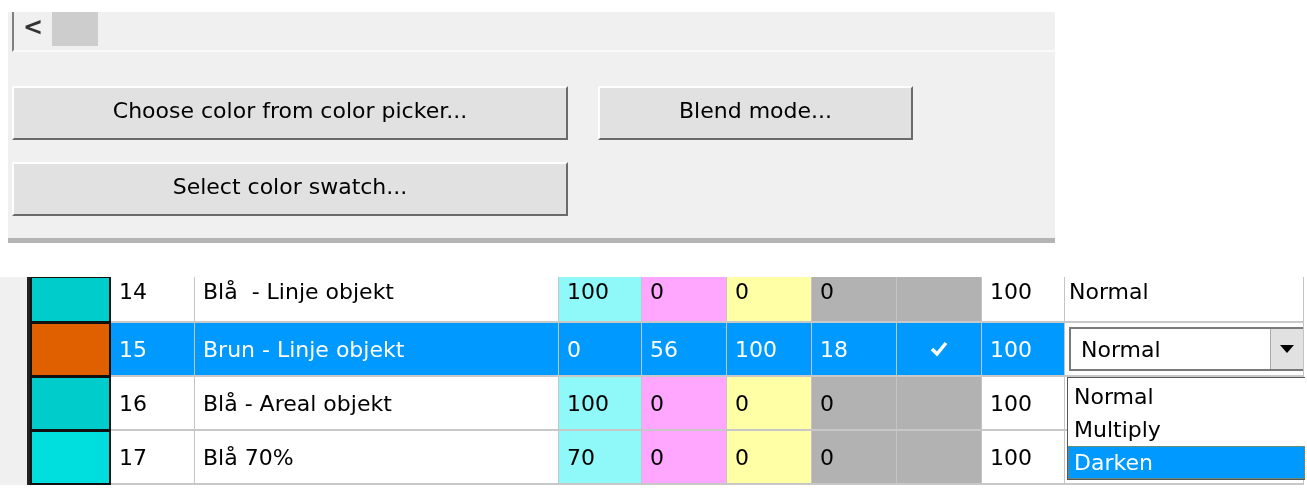 The width and height of the screenshot is (1307, 494). Describe the element at coordinates (153, 458) in the screenshot. I see `table-cell: 17` at that location.